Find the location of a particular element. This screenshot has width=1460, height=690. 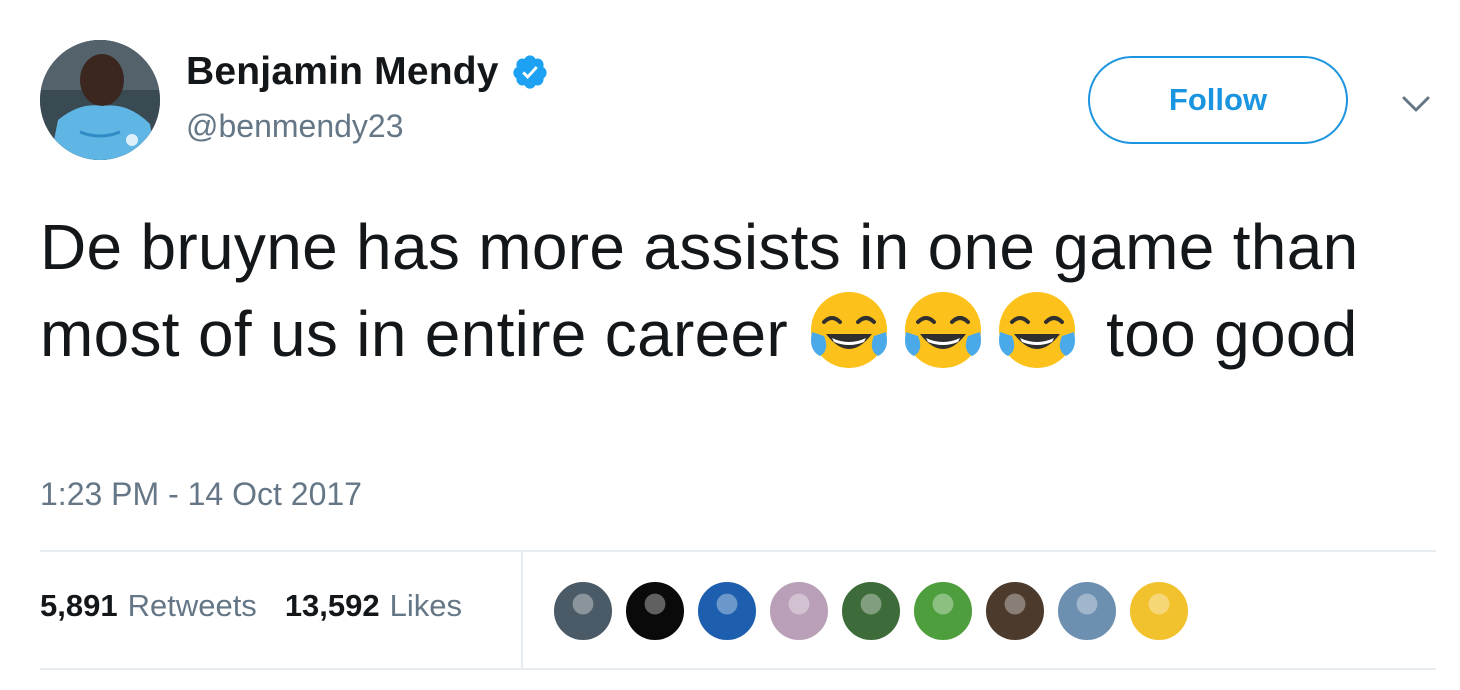

author-avatar is located at coordinates (100, 100).